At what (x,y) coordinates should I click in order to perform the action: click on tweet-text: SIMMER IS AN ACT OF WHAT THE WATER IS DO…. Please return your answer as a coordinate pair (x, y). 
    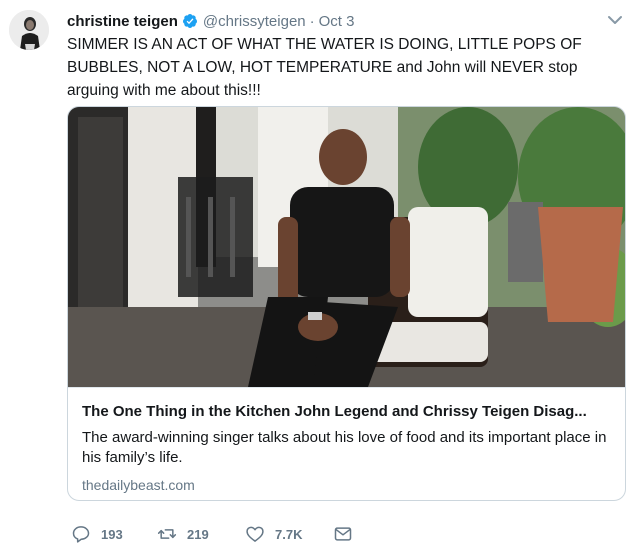
    Looking at the image, I should click on (324, 67).